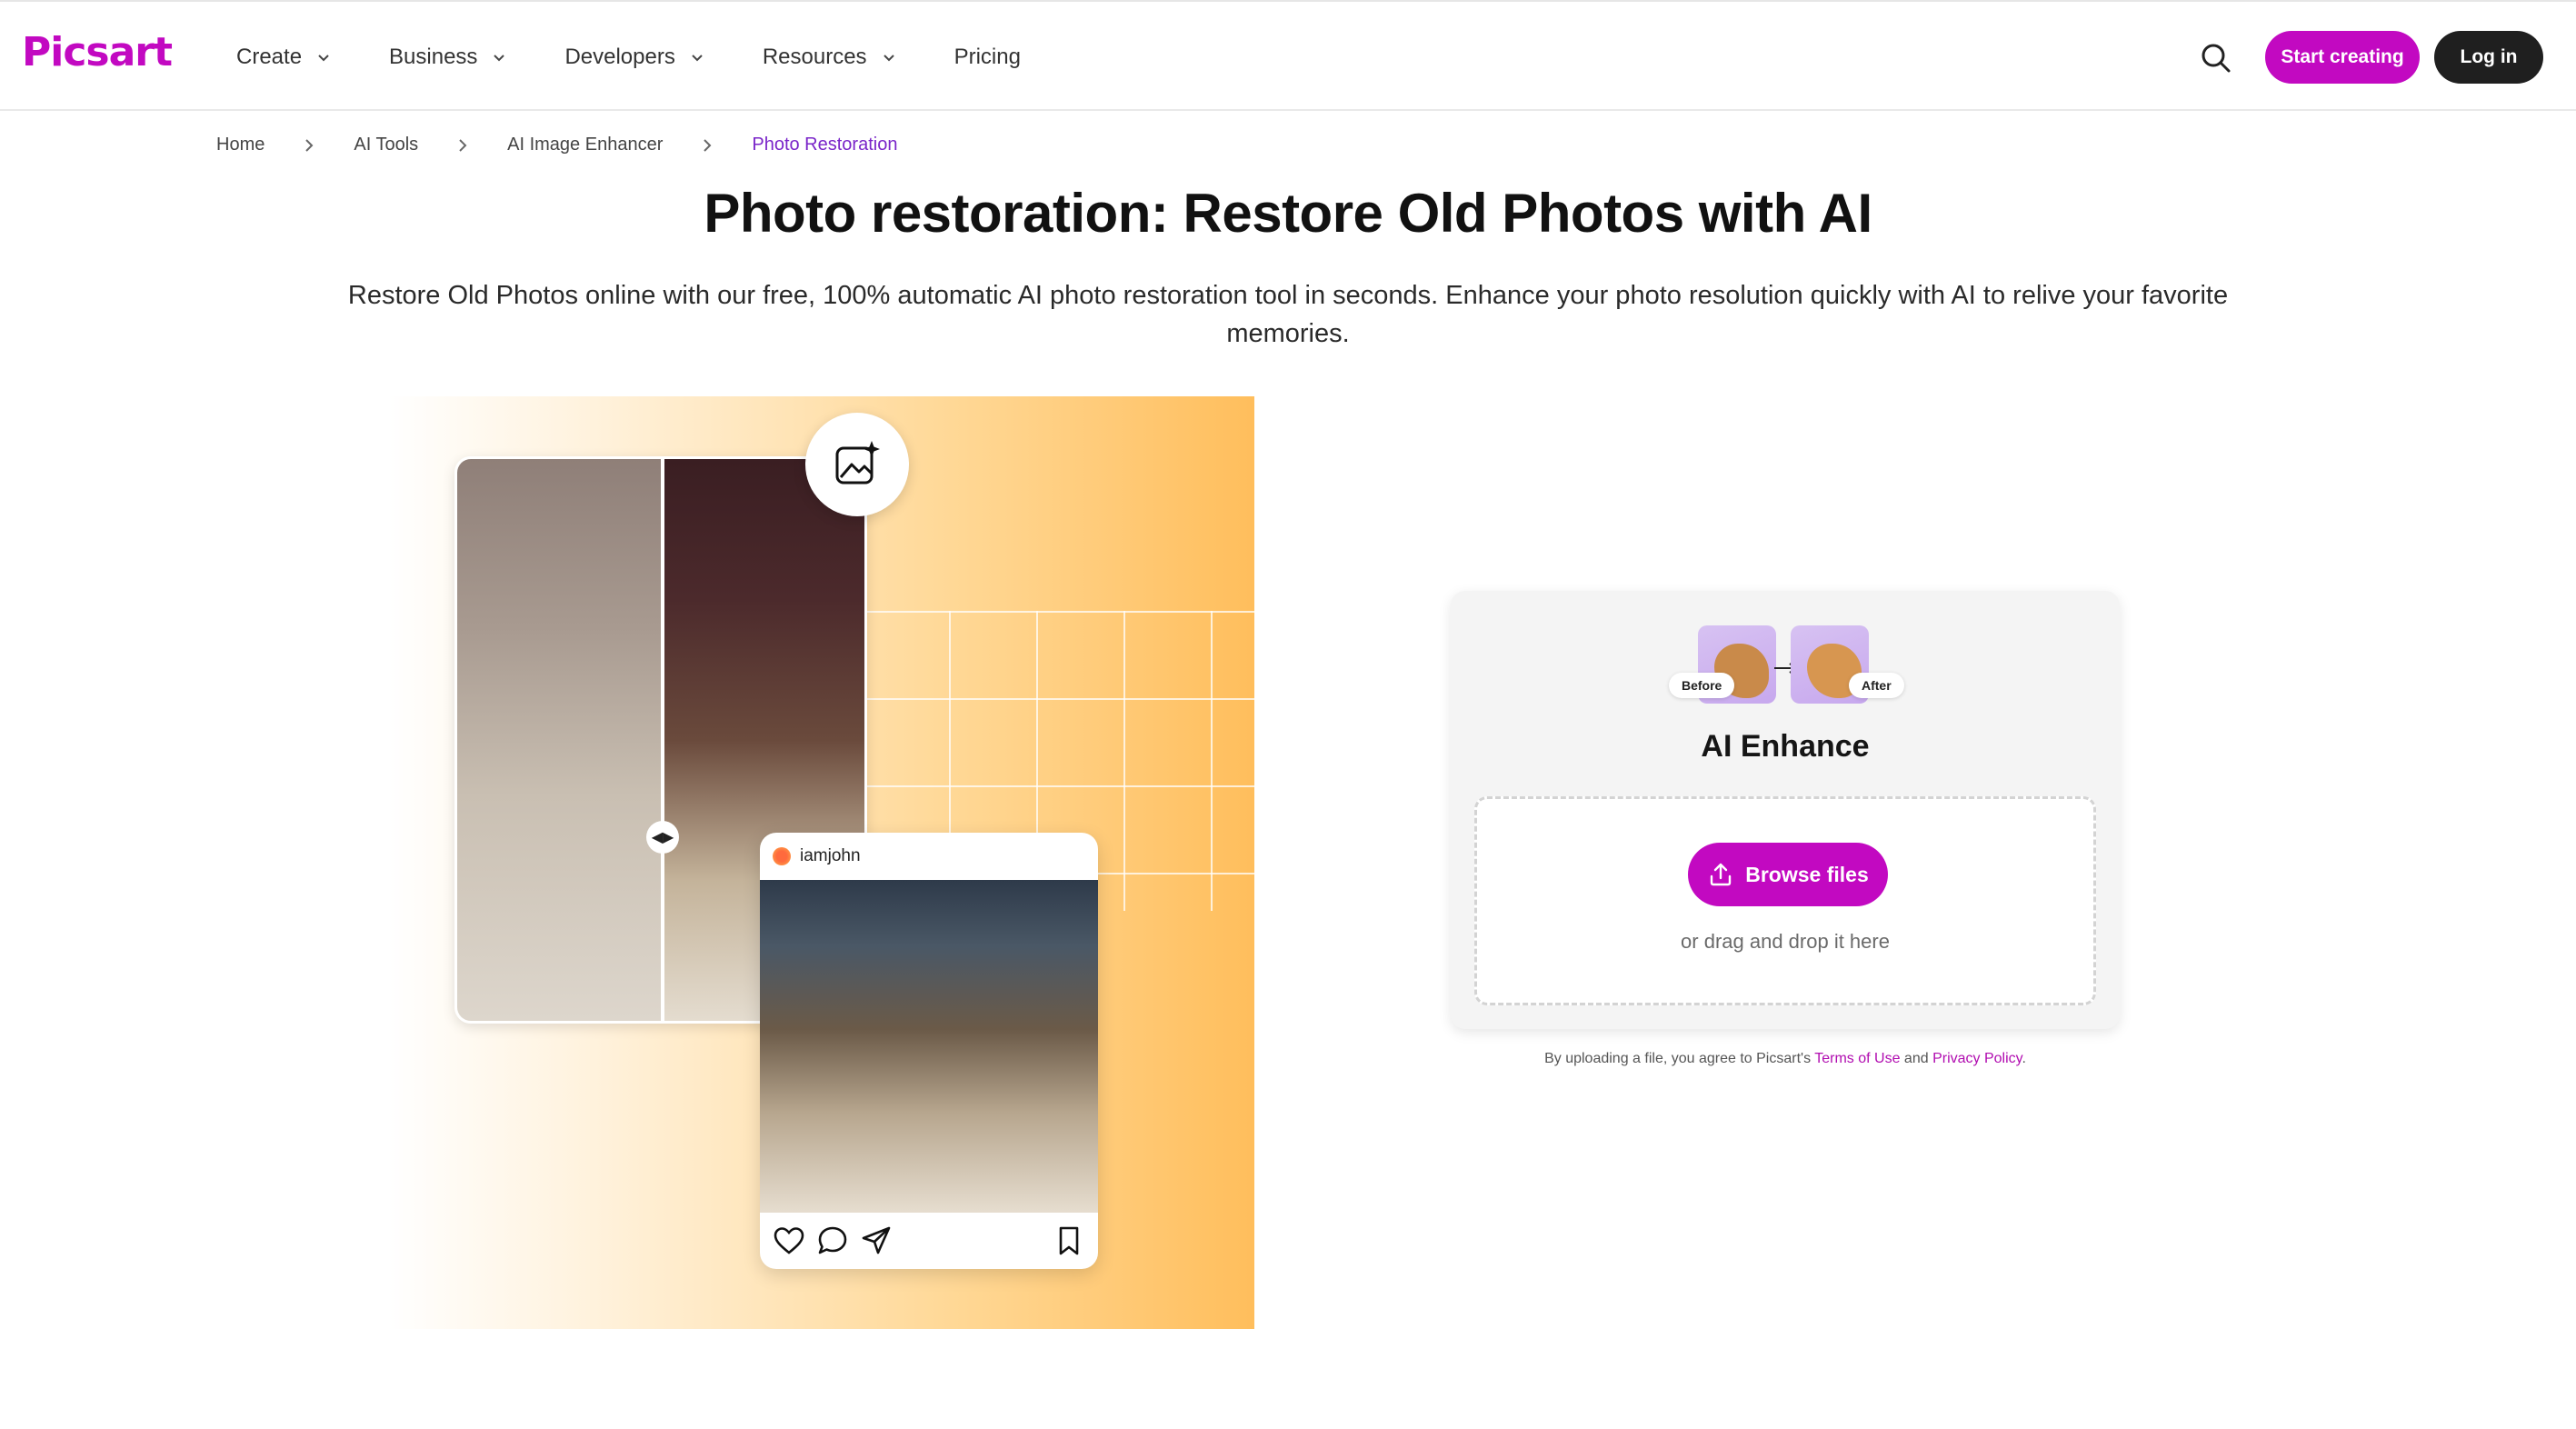  I want to click on post-actions, so click(929, 1241).